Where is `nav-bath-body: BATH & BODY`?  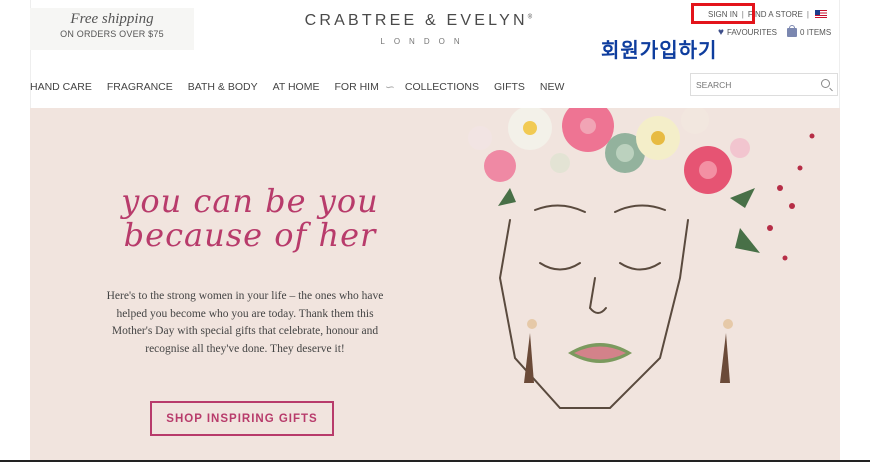 nav-bath-body: BATH & BODY is located at coordinates (223, 87).